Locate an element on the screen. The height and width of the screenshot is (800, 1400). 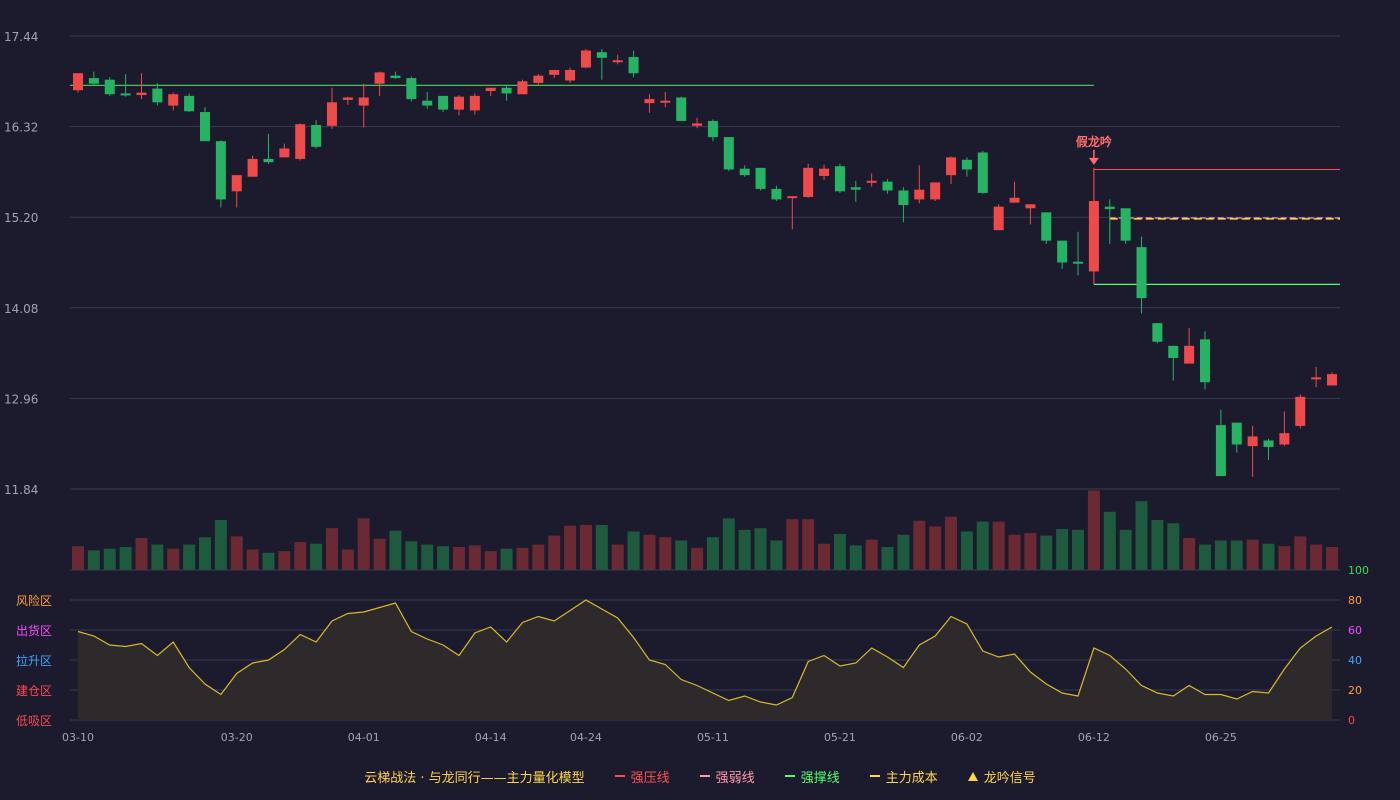
legend-item: 主力成本 is located at coordinates (903, 776).